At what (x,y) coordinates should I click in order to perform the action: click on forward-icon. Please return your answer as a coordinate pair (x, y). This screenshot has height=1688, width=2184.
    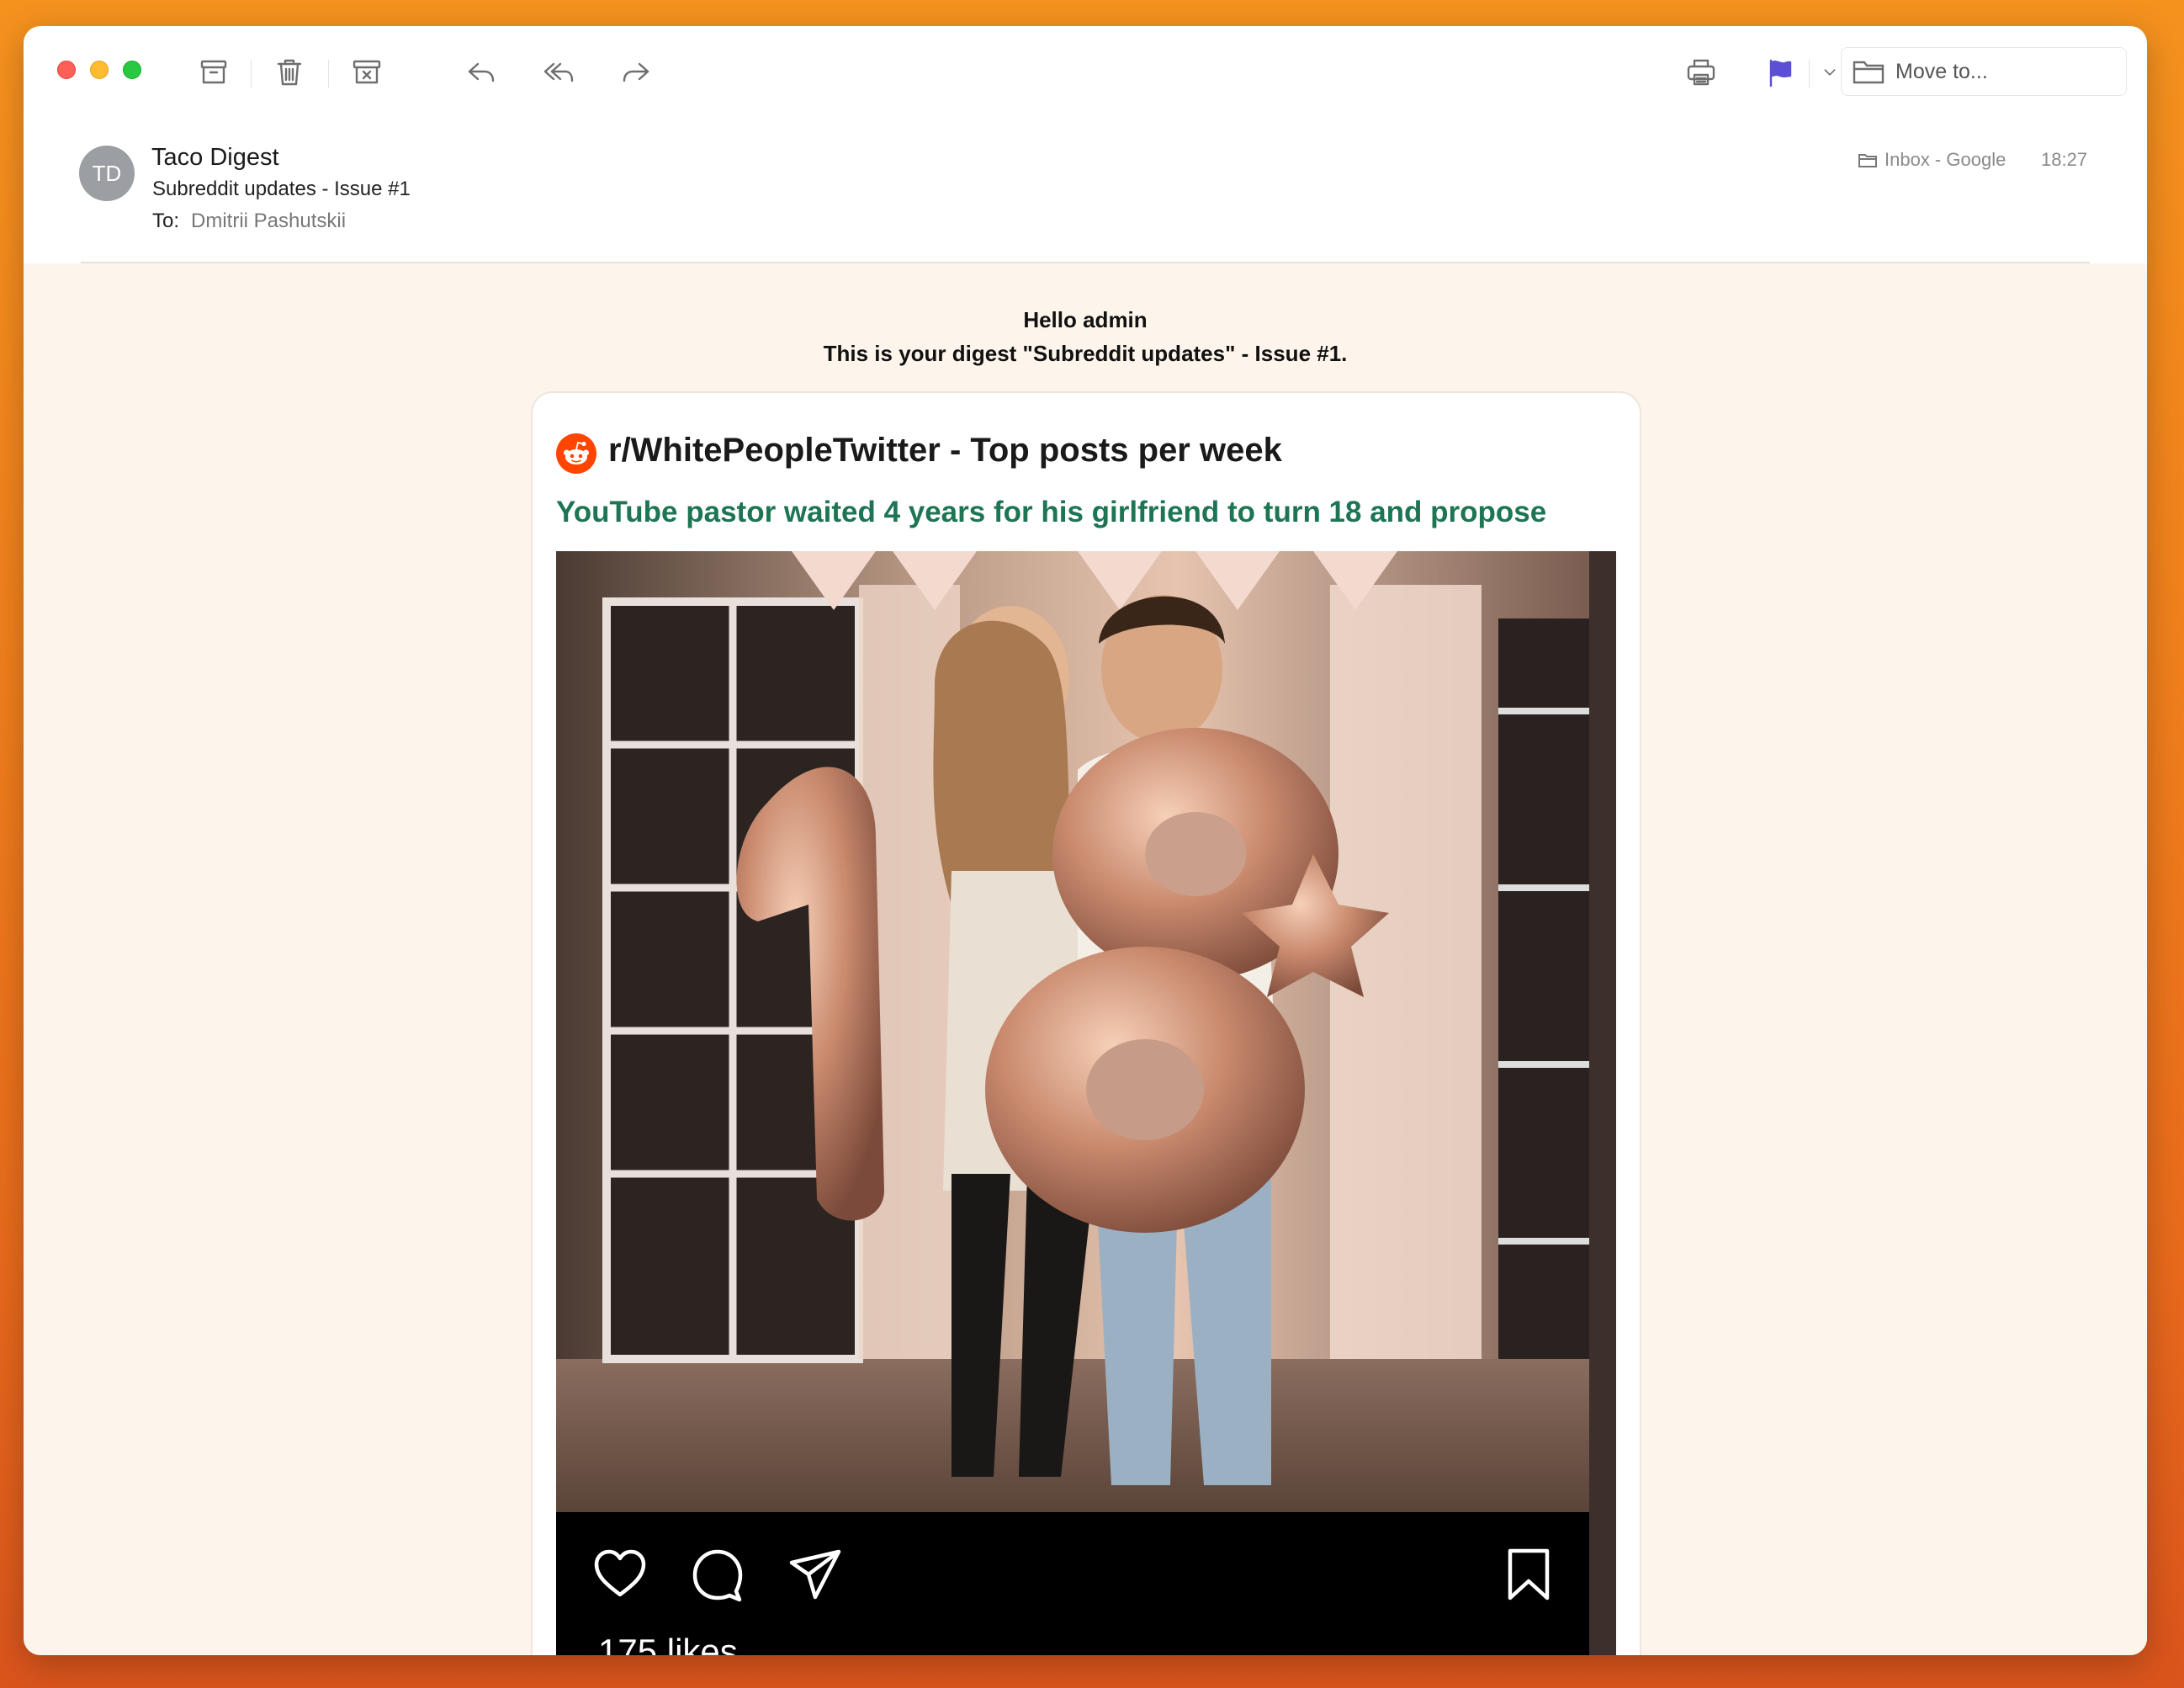
    Looking at the image, I should click on (636, 72).